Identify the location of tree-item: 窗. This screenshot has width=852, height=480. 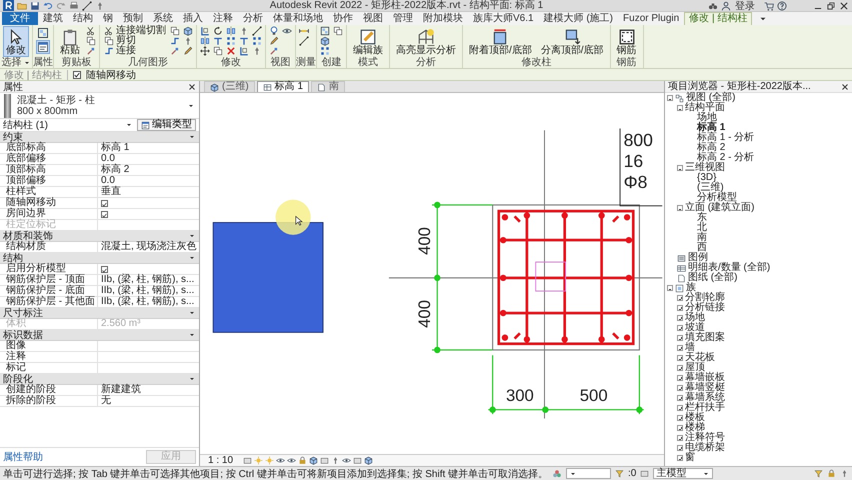
(690, 458).